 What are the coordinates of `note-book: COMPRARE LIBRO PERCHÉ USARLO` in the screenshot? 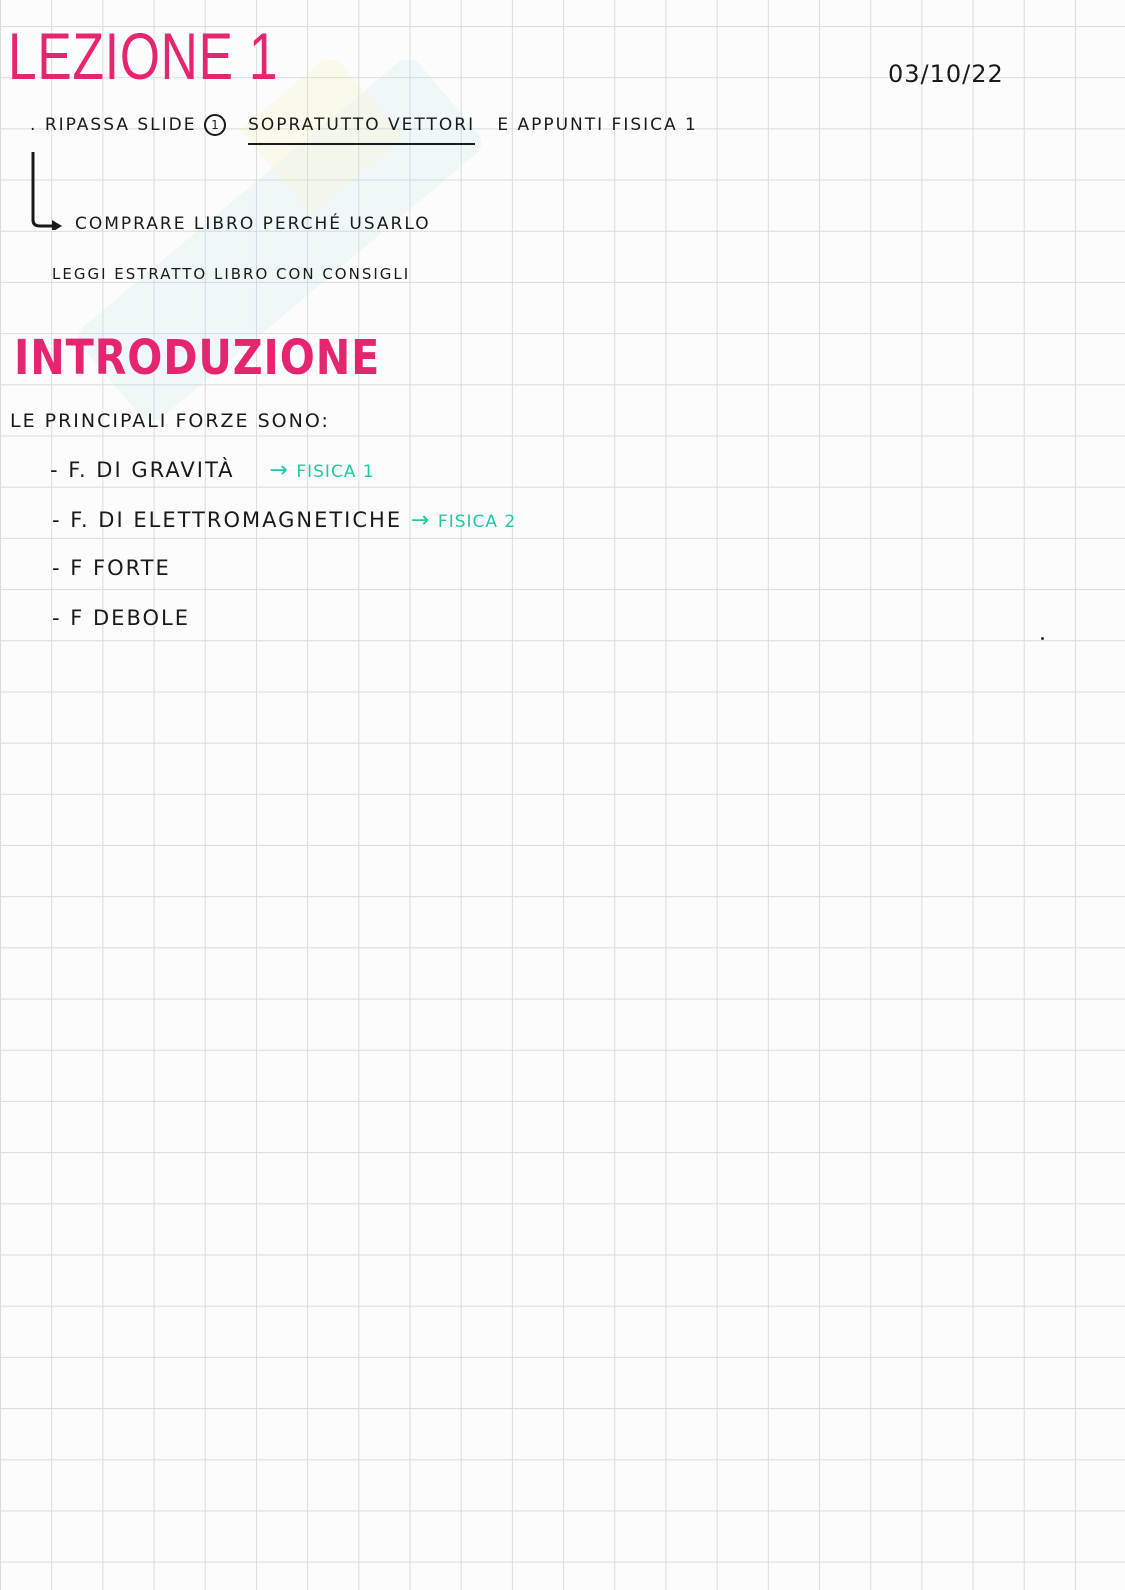 It's located at (253, 224).